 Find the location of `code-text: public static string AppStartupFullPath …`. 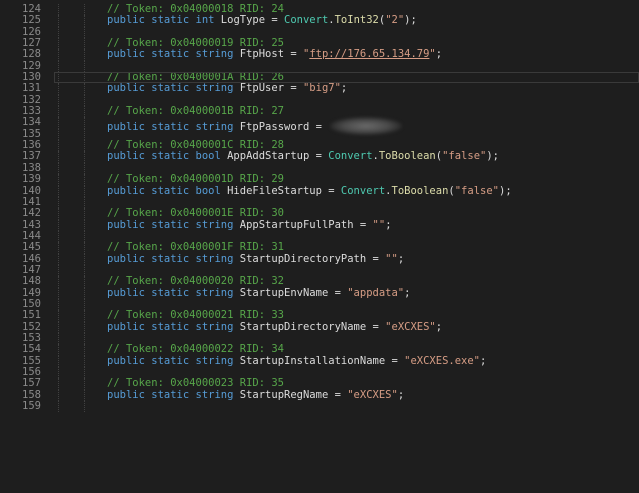

code-text: public static string AppStartupFullPath … is located at coordinates (249, 224).